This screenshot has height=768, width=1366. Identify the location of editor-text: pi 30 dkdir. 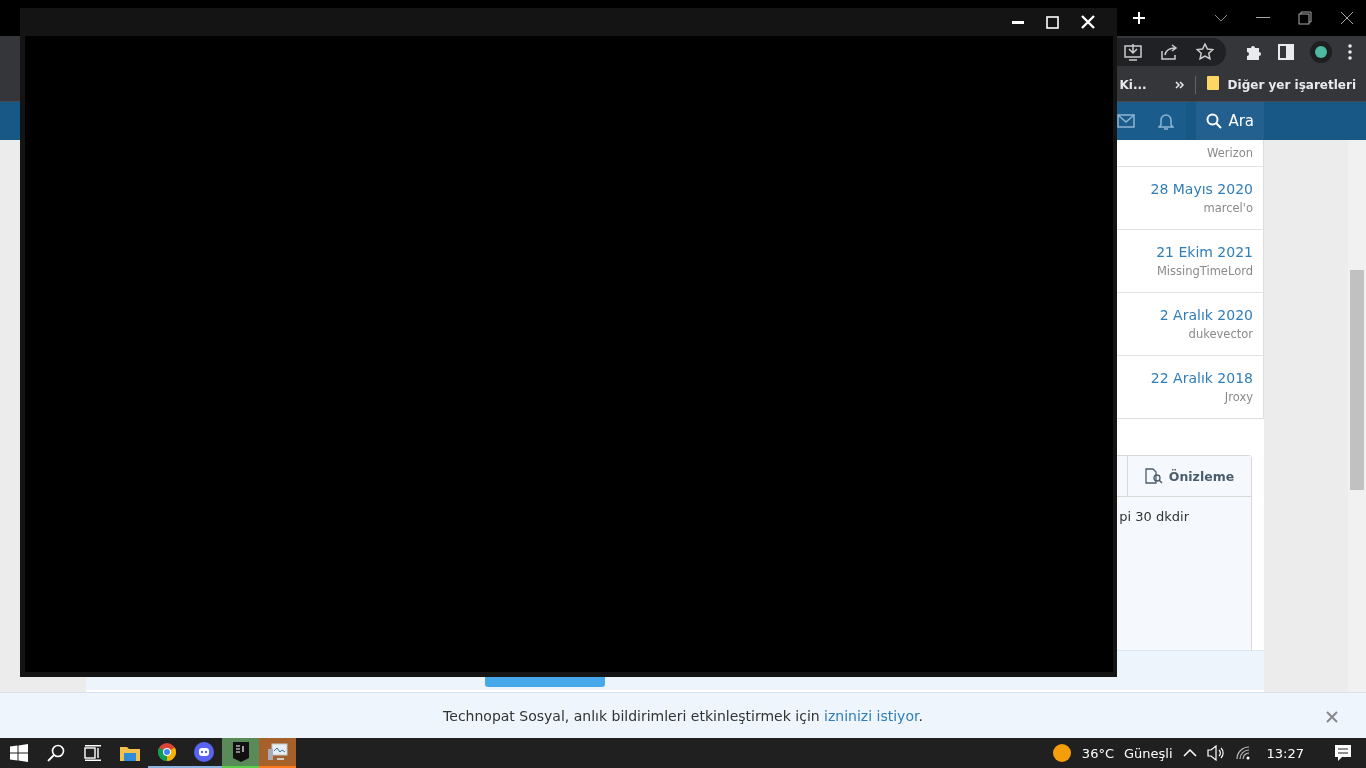
(1154, 516).